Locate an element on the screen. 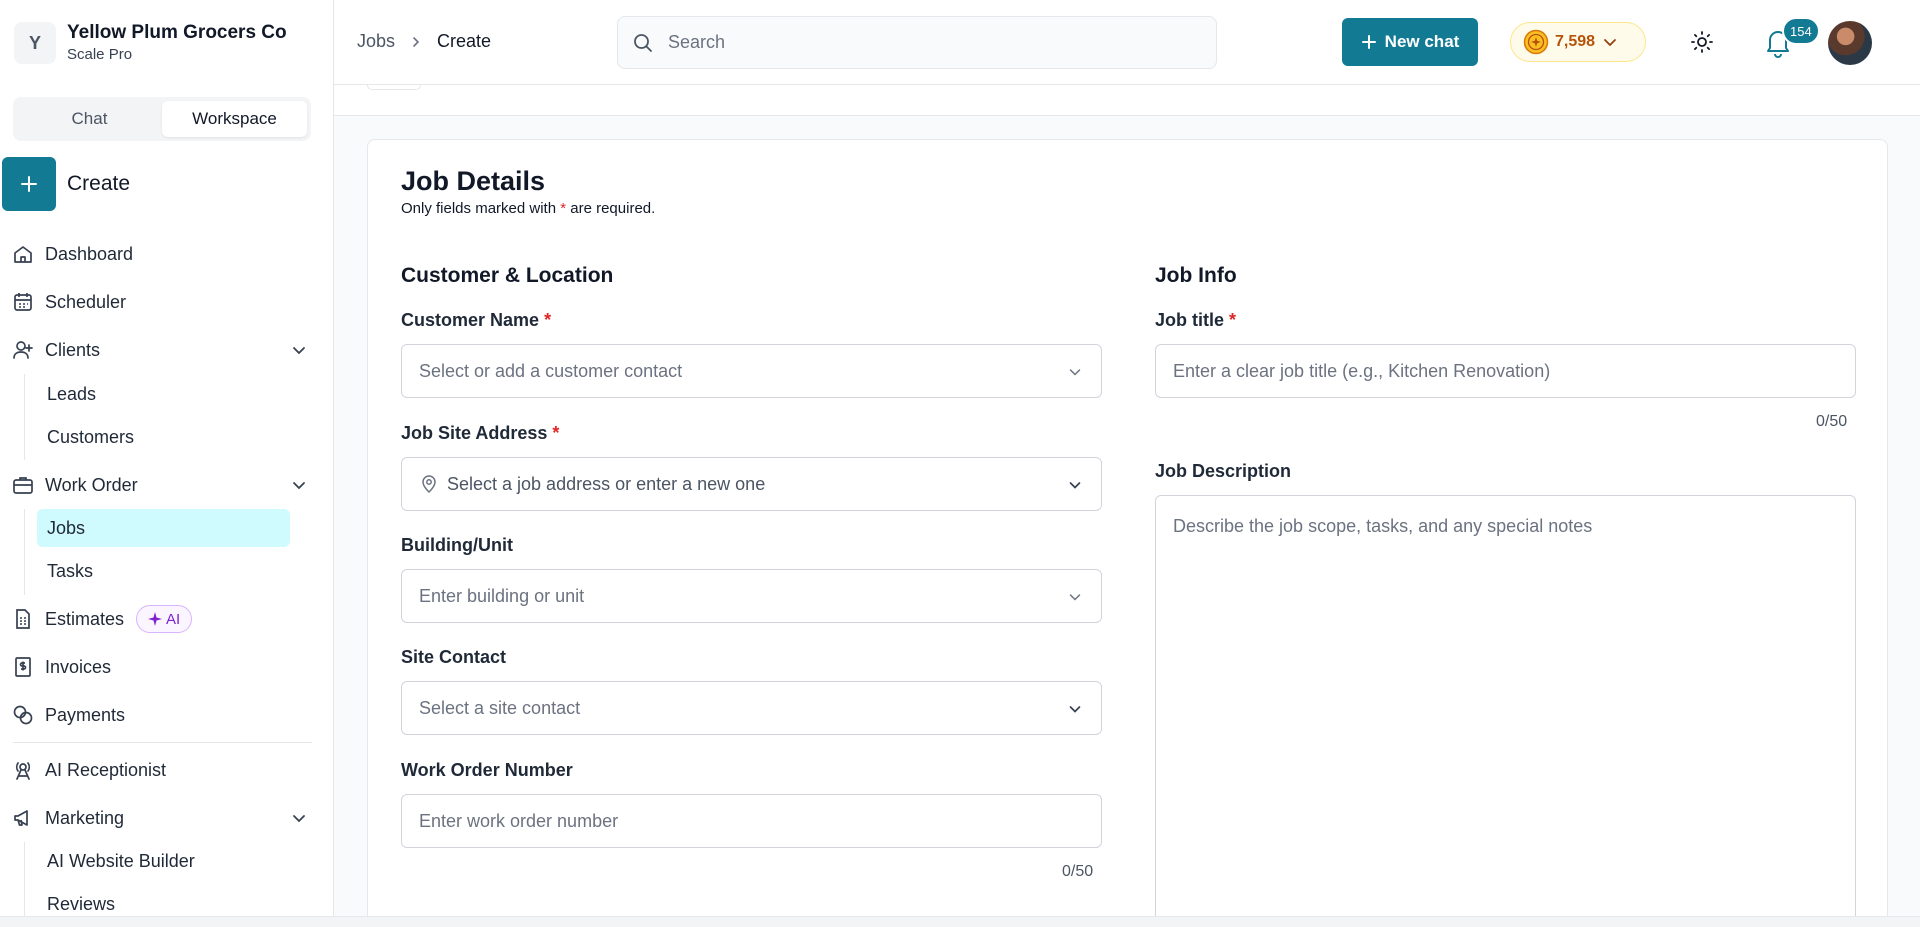 The width and height of the screenshot is (1920, 927). sidebar-item-scheduler: Scheduler is located at coordinates (69, 302).